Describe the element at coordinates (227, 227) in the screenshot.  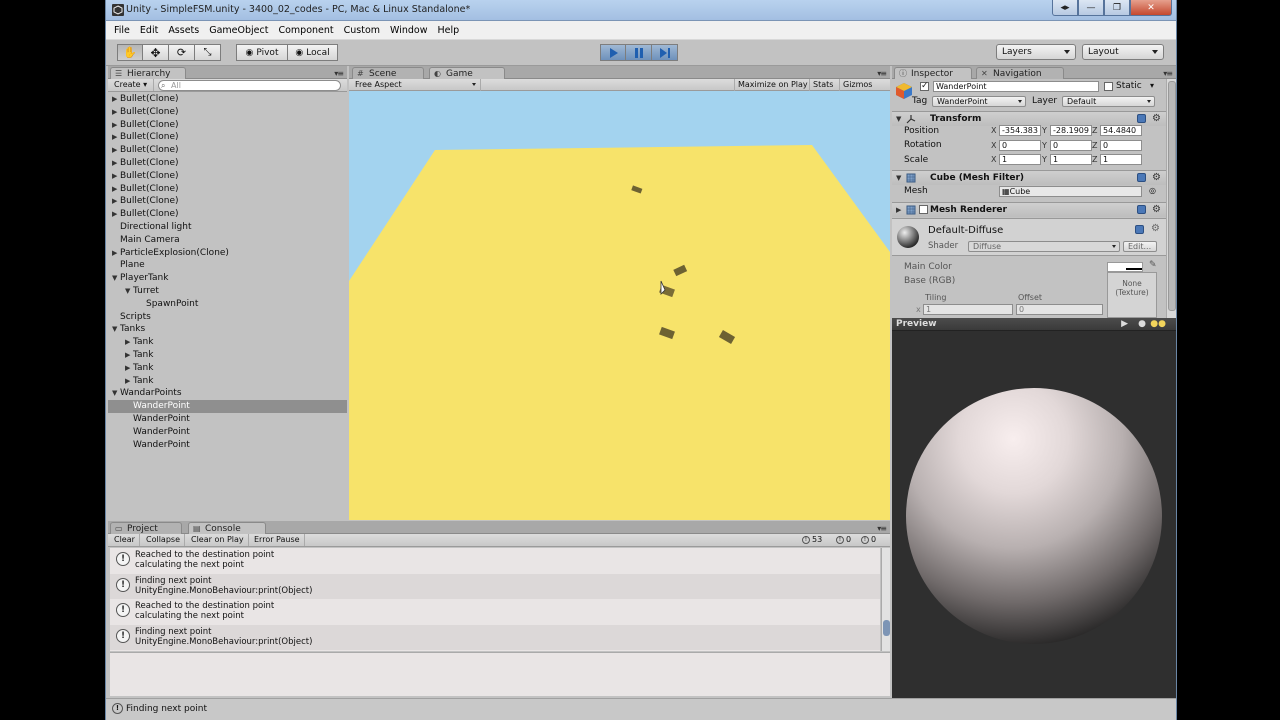
I see `hierarchy-item: Directional light` at that location.